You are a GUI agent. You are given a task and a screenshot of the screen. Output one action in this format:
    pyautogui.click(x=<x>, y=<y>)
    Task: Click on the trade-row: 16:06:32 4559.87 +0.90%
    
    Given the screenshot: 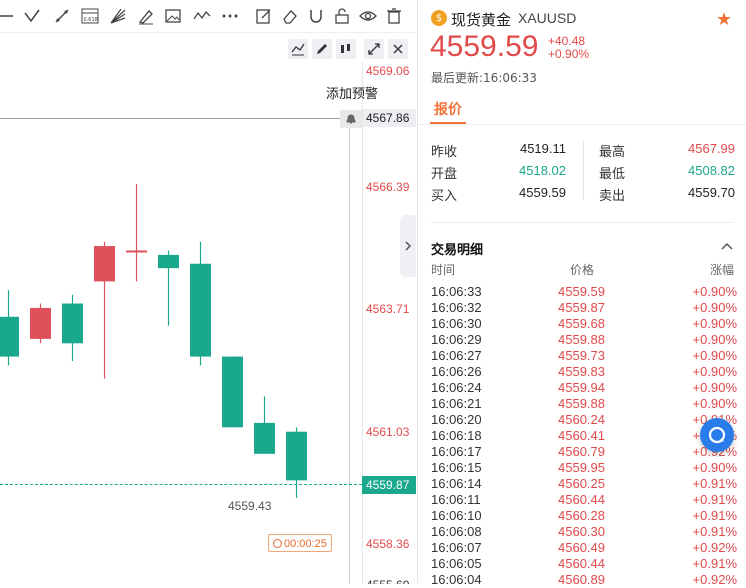 What is the action you would take?
    pyautogui.click(x=584, y=308)
    